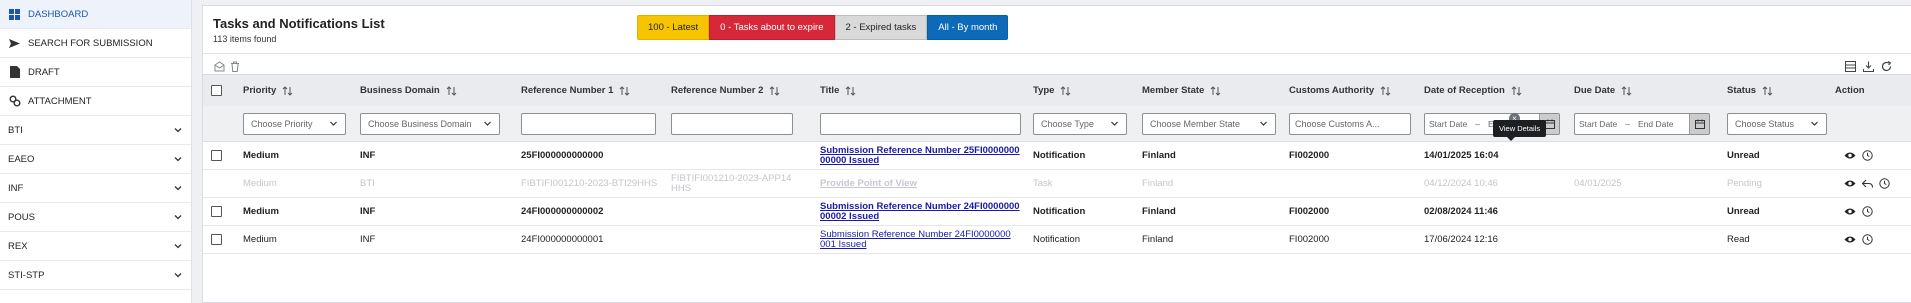  What do you see at coordinates (260, 90) in the screenshot?
I see `column-label: Priority` at bounding box center [260, 90].